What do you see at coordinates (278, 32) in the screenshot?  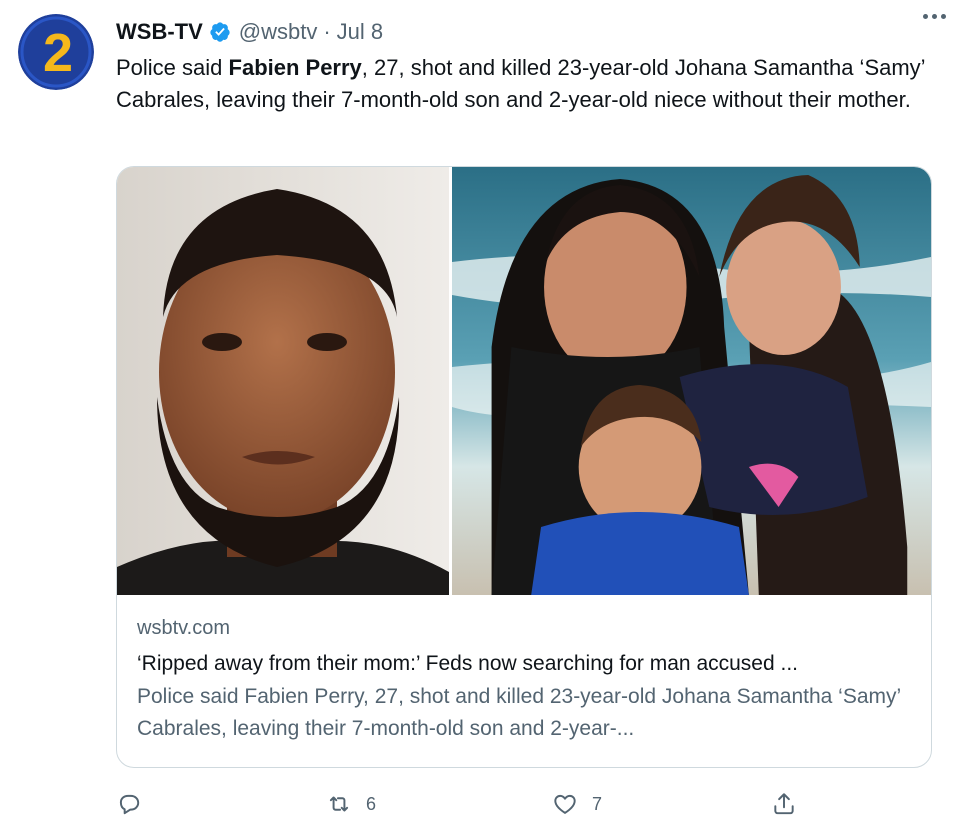 I see `handle: @wsbtv` at bounding box center [278, 32].